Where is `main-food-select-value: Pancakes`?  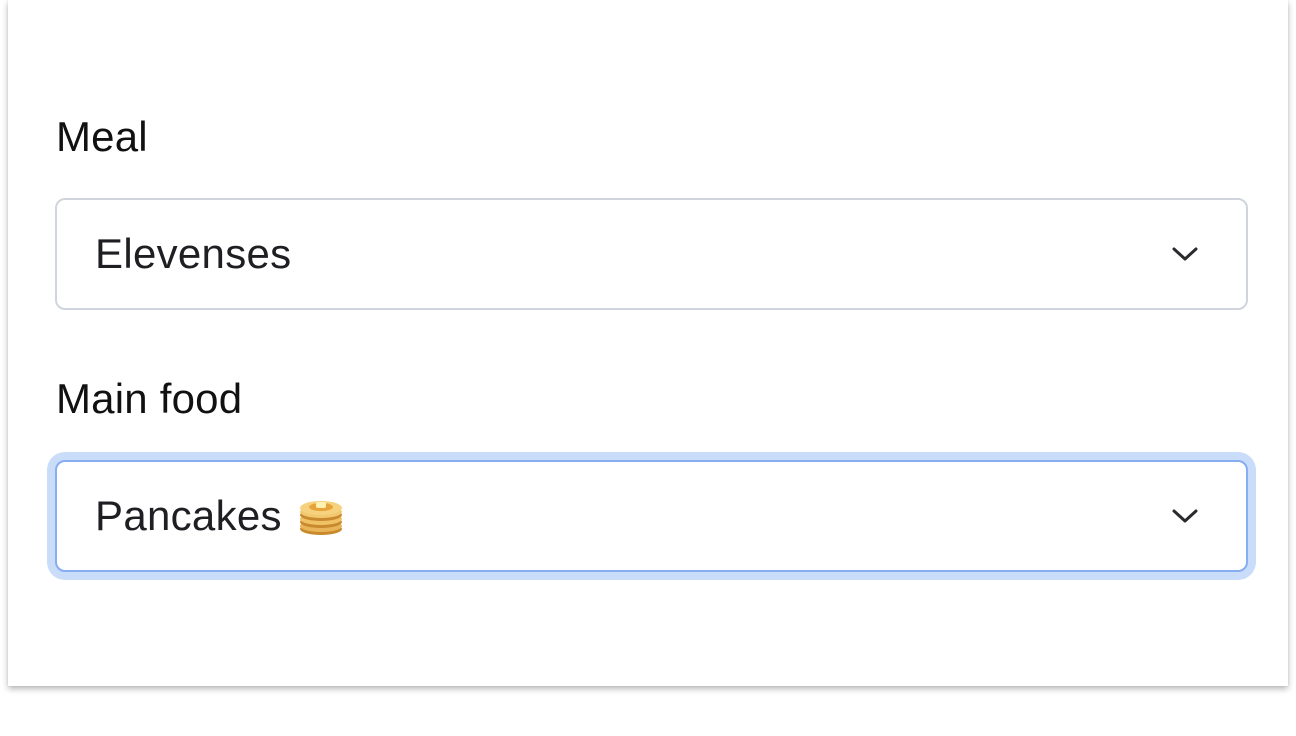 main-food-select-value: Pancakes is located at coordinates (219, 516).